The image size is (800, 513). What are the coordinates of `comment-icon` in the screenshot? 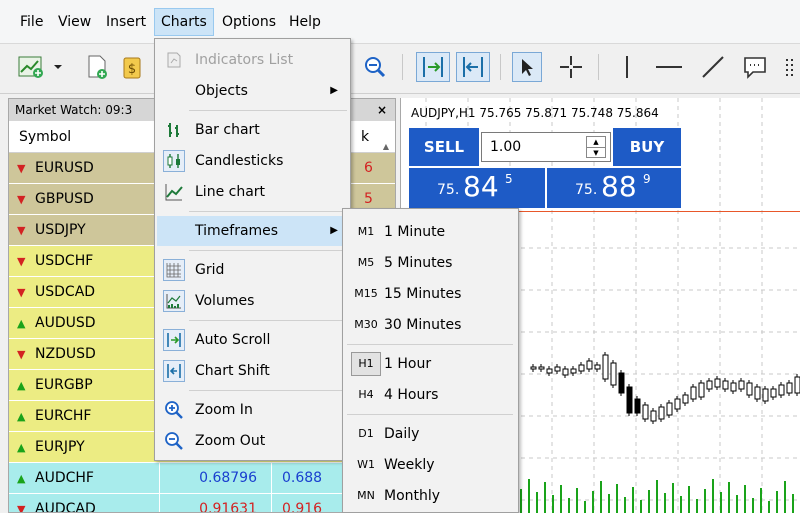 It's located at (755, 68).